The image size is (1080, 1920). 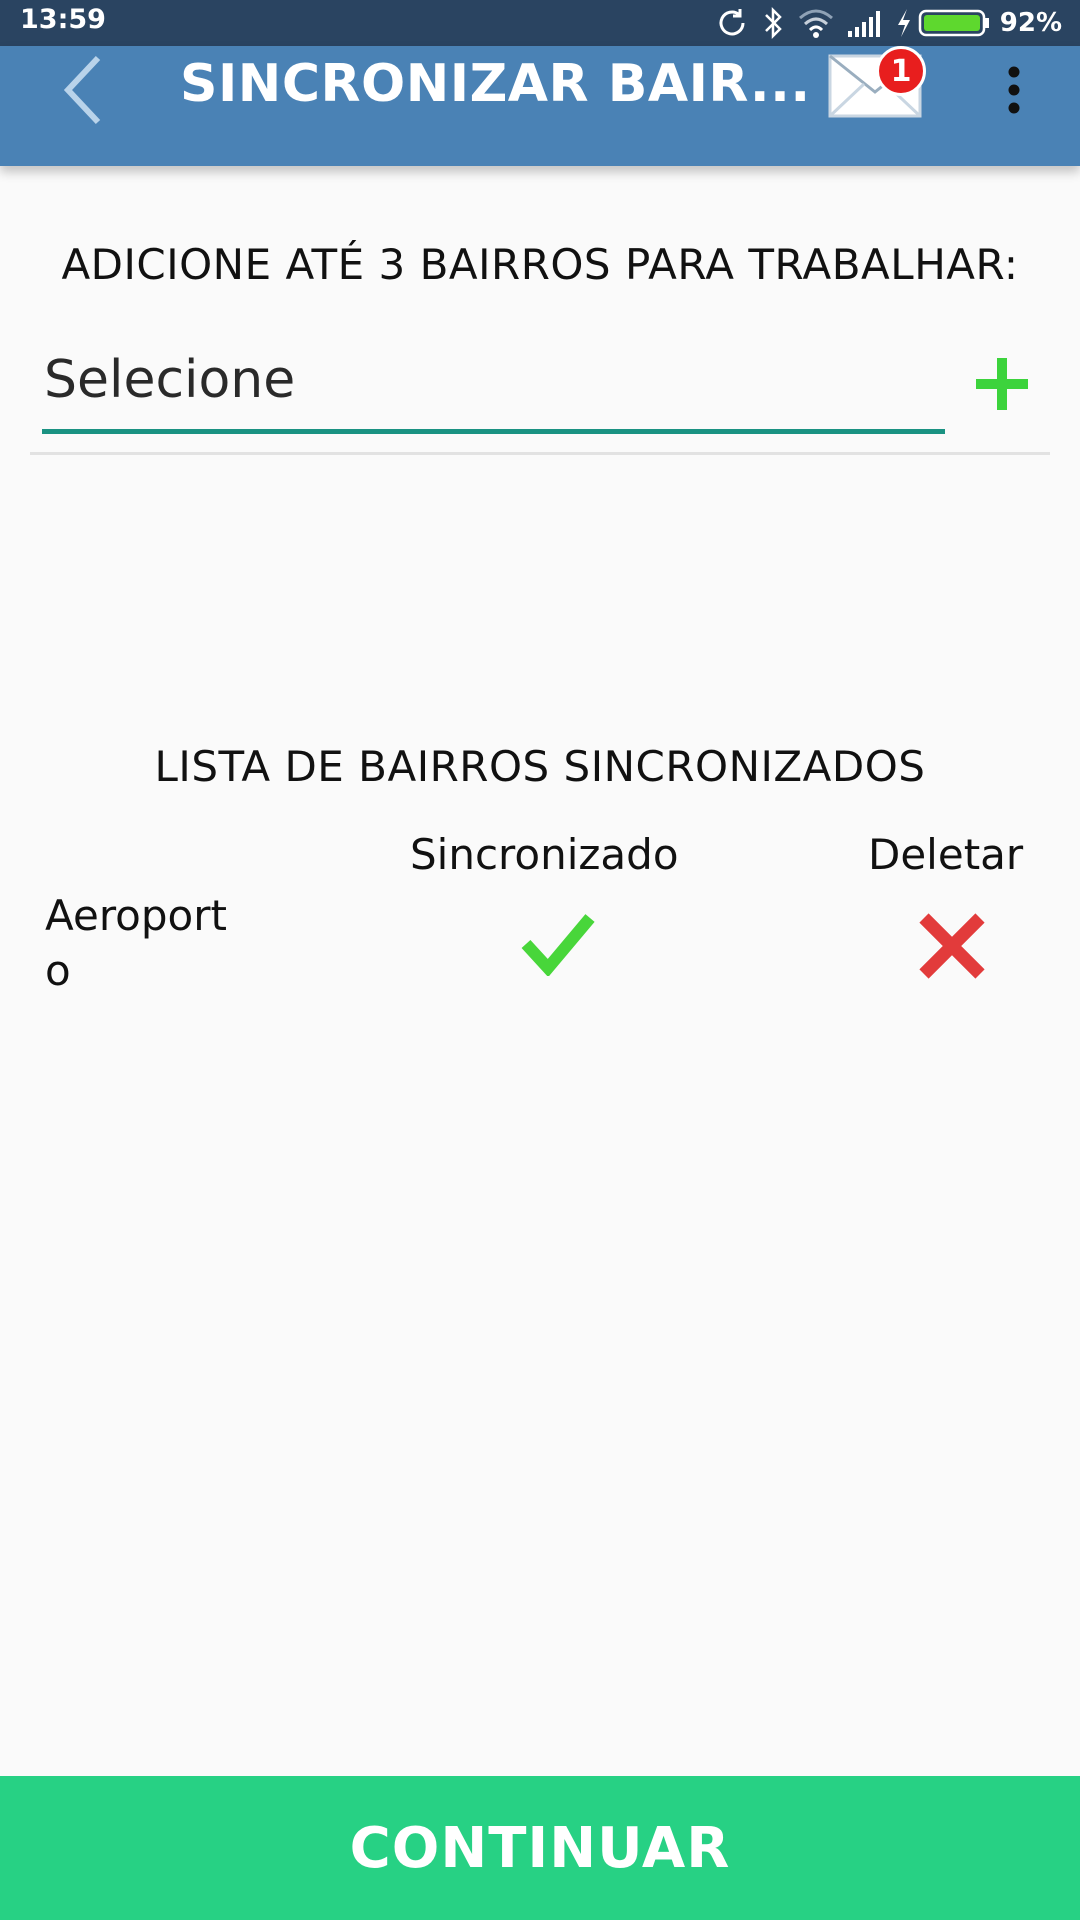 I want to click on charging-icon, so click(x=903, y=23).